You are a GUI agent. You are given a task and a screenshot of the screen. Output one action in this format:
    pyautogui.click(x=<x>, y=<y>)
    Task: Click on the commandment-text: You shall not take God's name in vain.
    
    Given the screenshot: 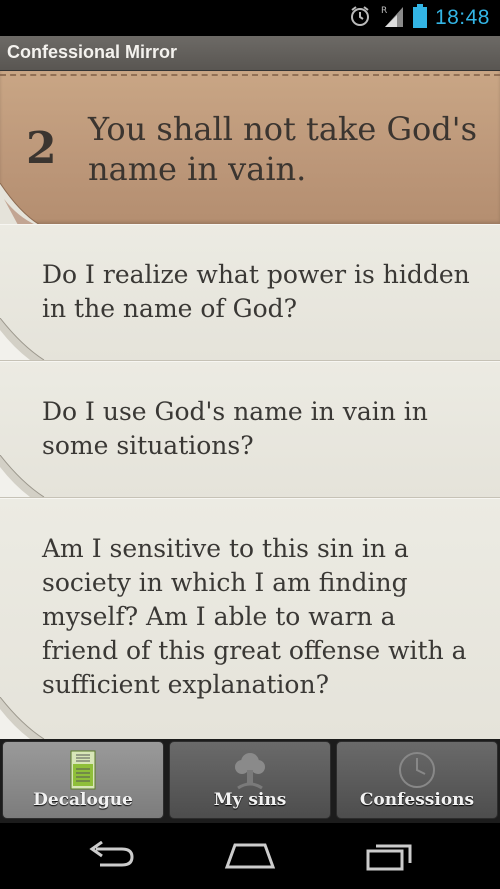 What is the action you would take?
    pyautogui.click(x=283, y=149)
    